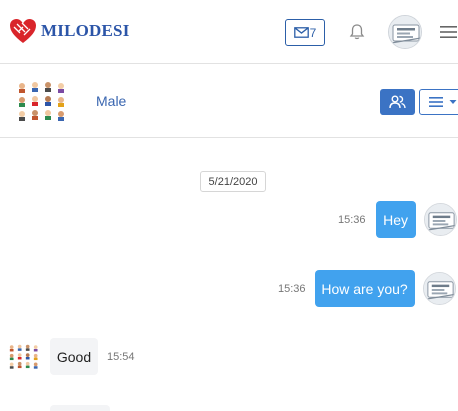  I want to click on messages-count: 7, so click(313, 32).